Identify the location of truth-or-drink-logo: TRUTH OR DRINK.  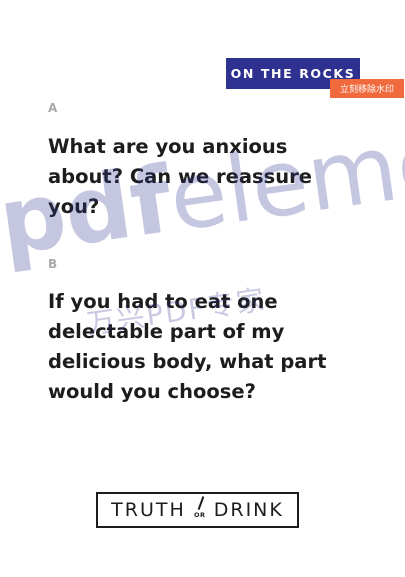
(197, 510).